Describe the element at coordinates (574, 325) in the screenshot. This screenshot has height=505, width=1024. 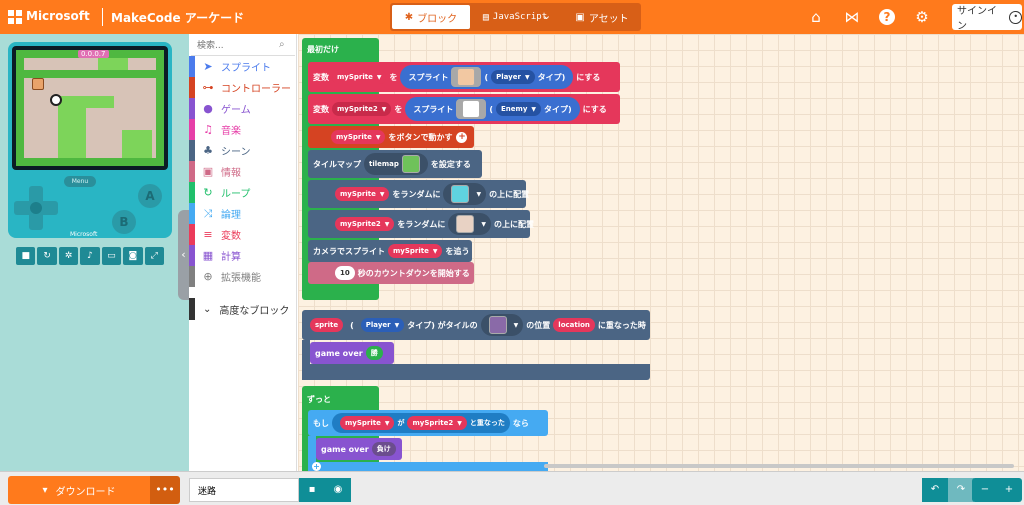
I see `location-param: location` at that location.